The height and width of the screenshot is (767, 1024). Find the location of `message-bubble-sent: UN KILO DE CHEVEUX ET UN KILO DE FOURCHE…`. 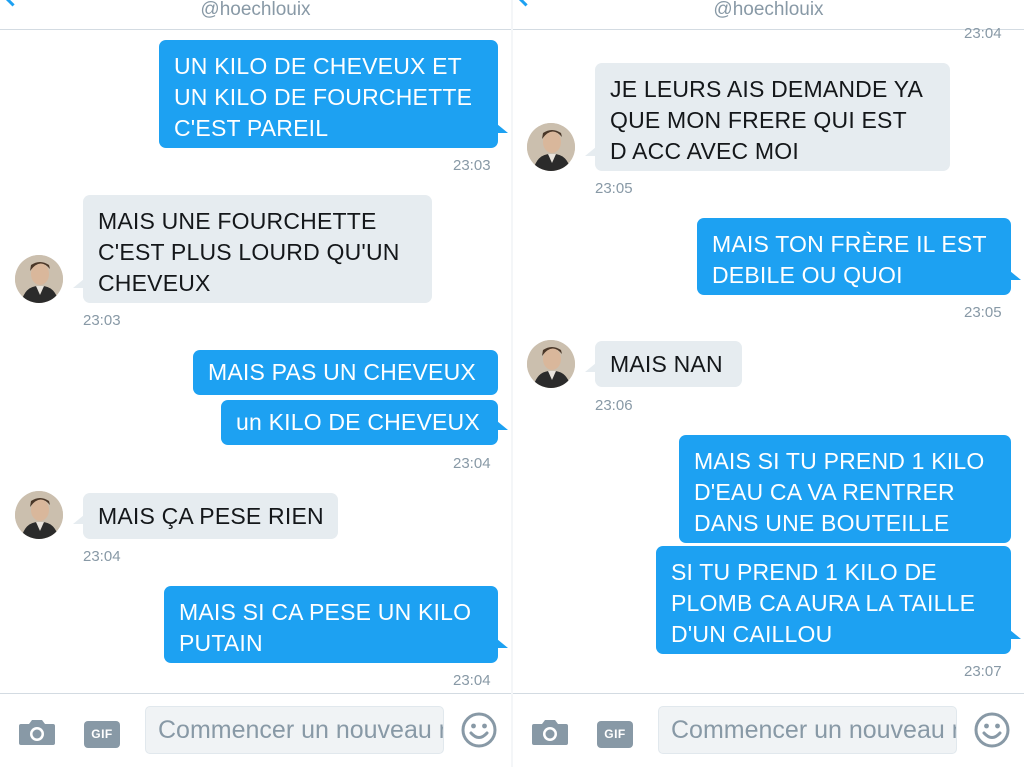

message-bubble-sent: UN KILO DE CHEVEUX ET UN KILO DE FOURCHE… is located at coordinates (328, 94).